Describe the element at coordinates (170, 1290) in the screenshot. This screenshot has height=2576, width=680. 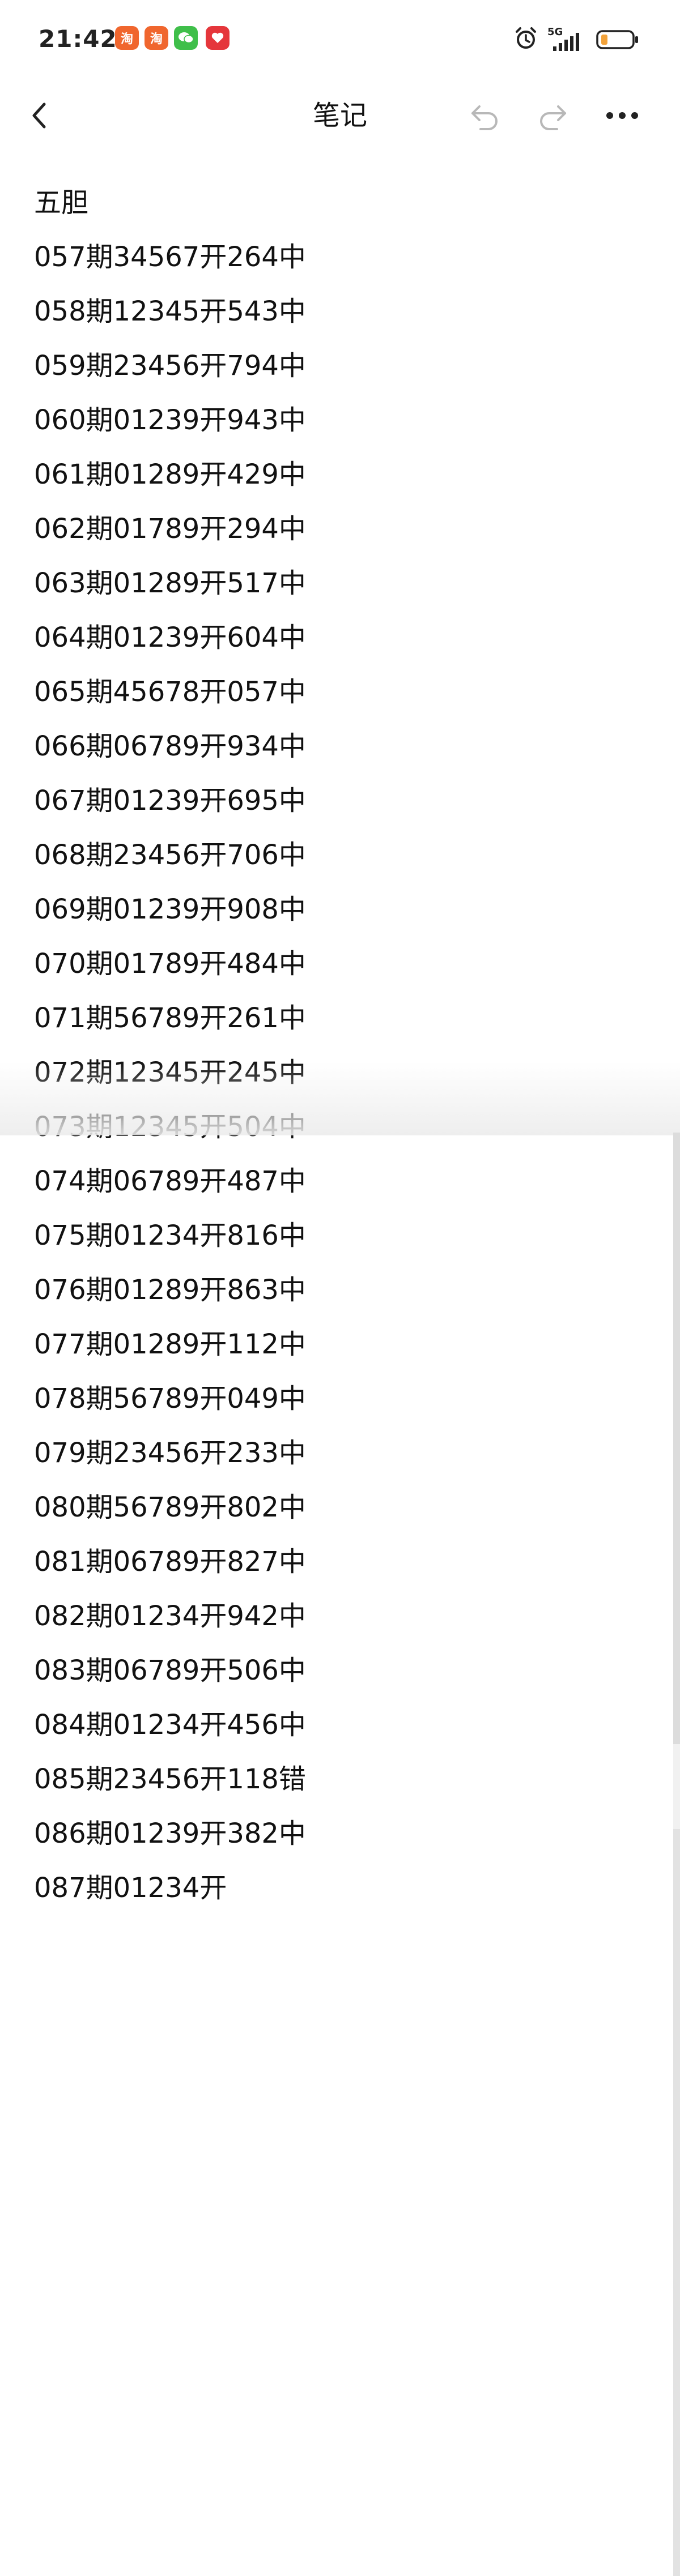
I see `note-line: 076期01289开863中` at that location.